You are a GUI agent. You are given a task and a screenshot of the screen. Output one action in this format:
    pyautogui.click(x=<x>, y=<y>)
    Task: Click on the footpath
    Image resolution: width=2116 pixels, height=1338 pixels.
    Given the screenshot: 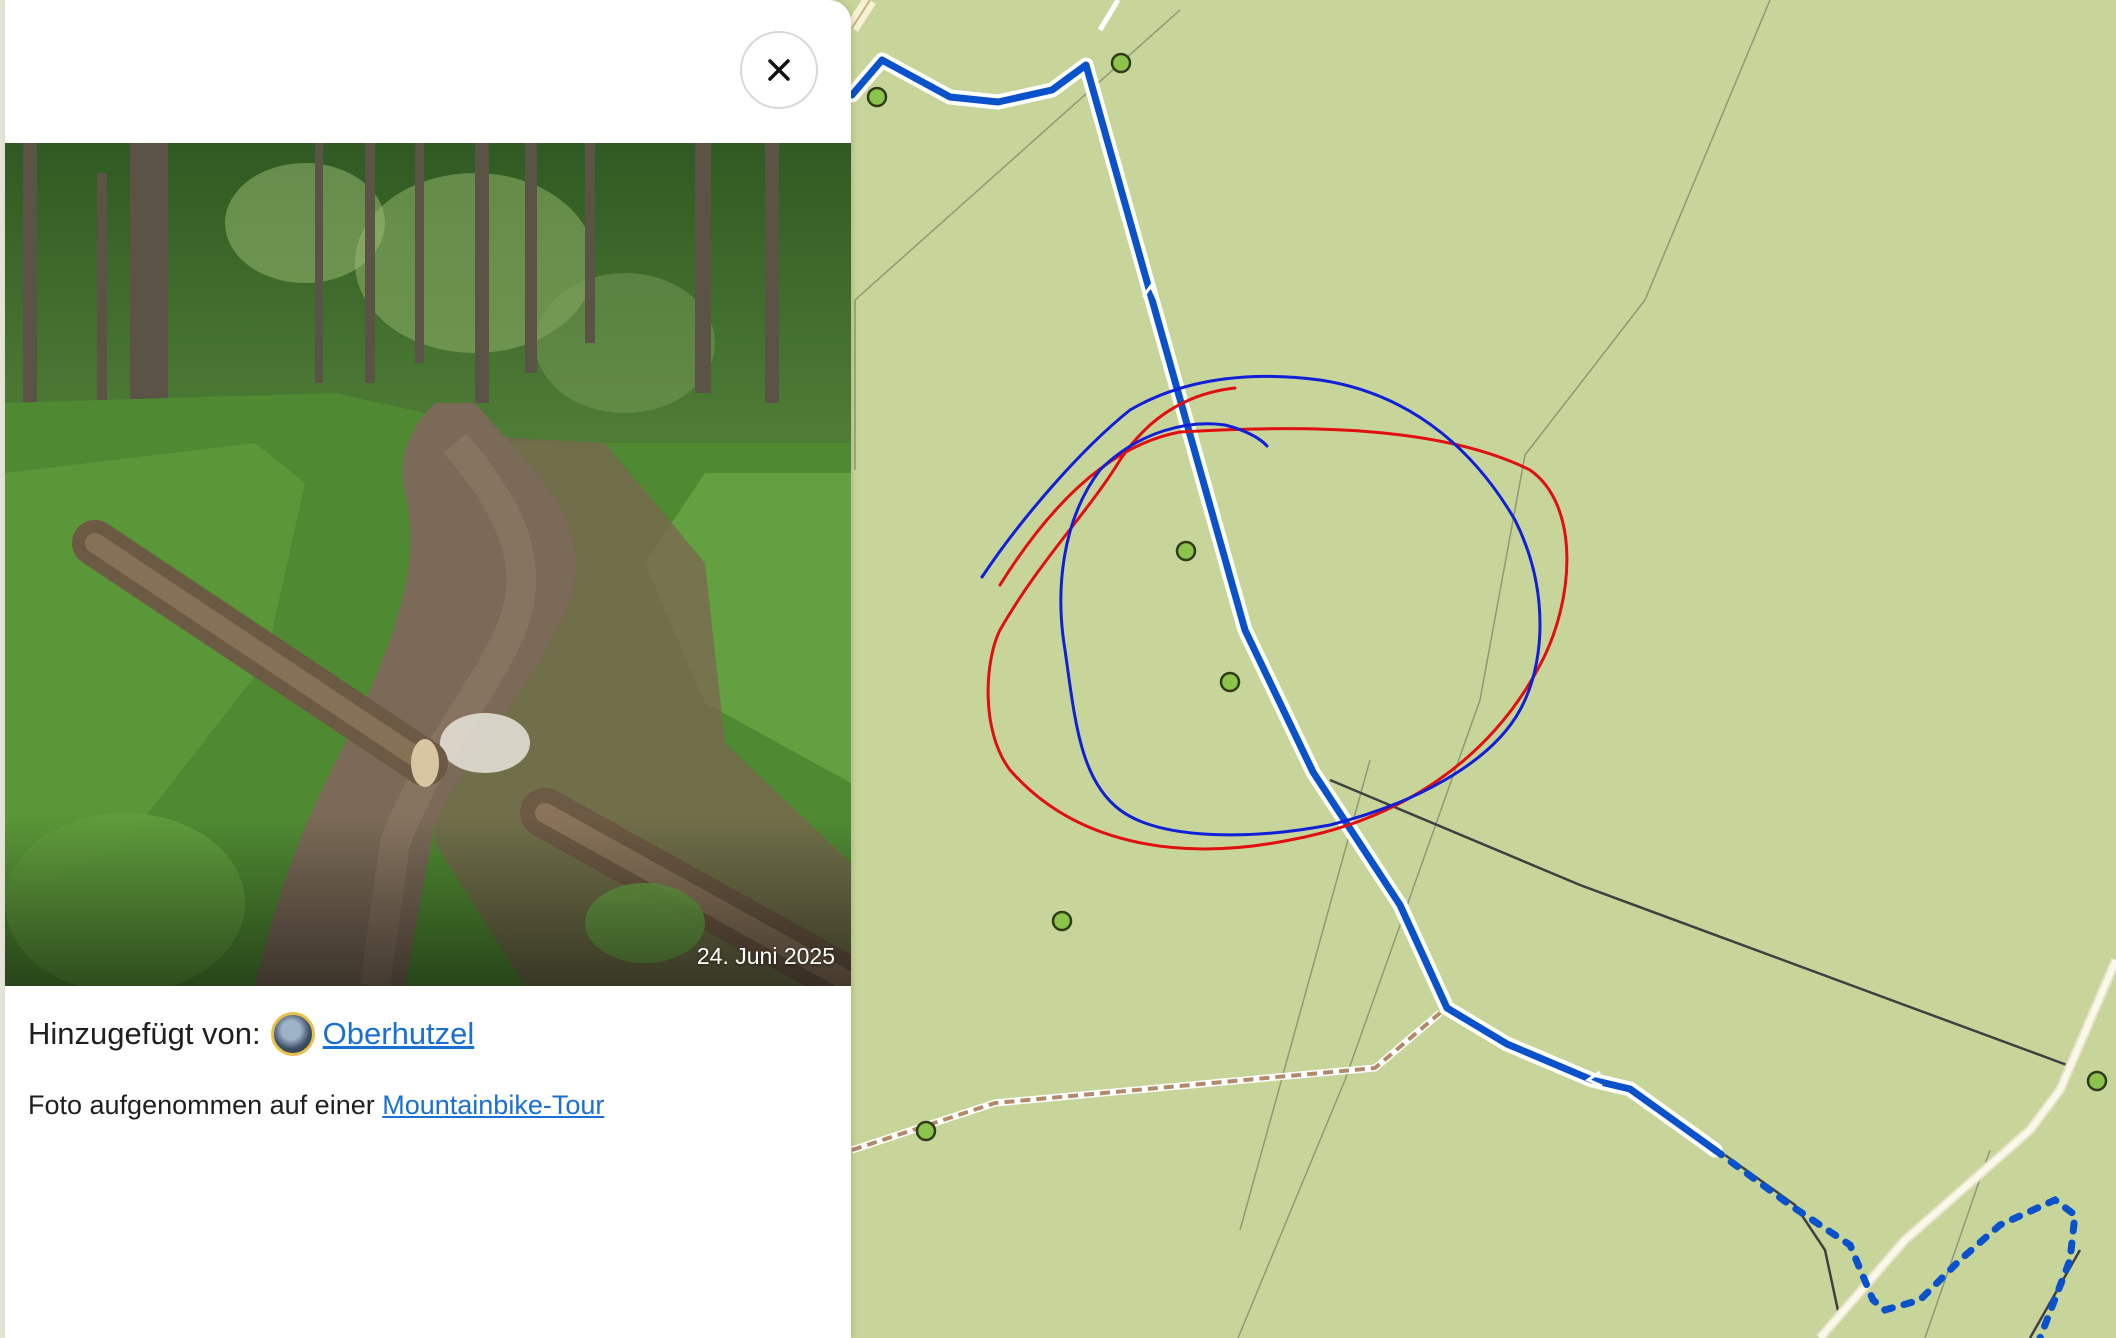 What is the action you would take?
    pyautogui.click(x=1146, y=1081)
    